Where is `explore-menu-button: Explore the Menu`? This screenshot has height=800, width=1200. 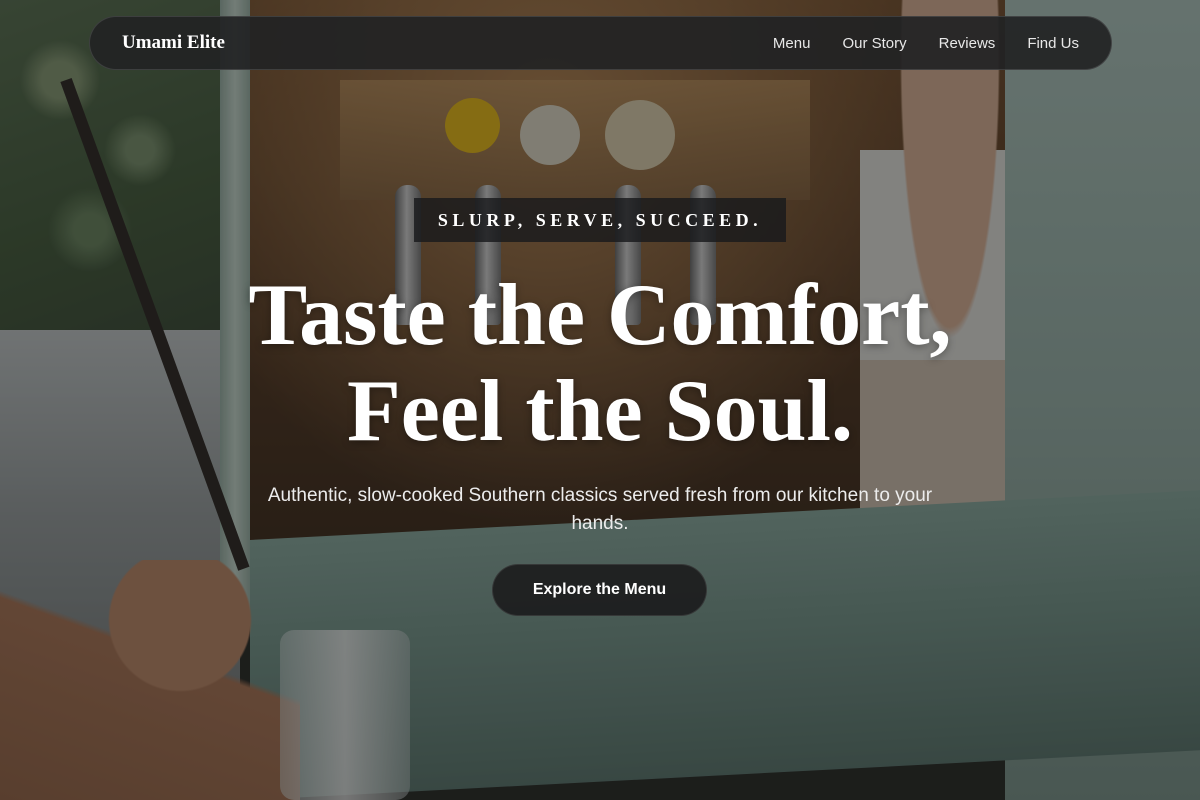
explore-menu-button: Explore the Menu is located at coordinates (599, 590).